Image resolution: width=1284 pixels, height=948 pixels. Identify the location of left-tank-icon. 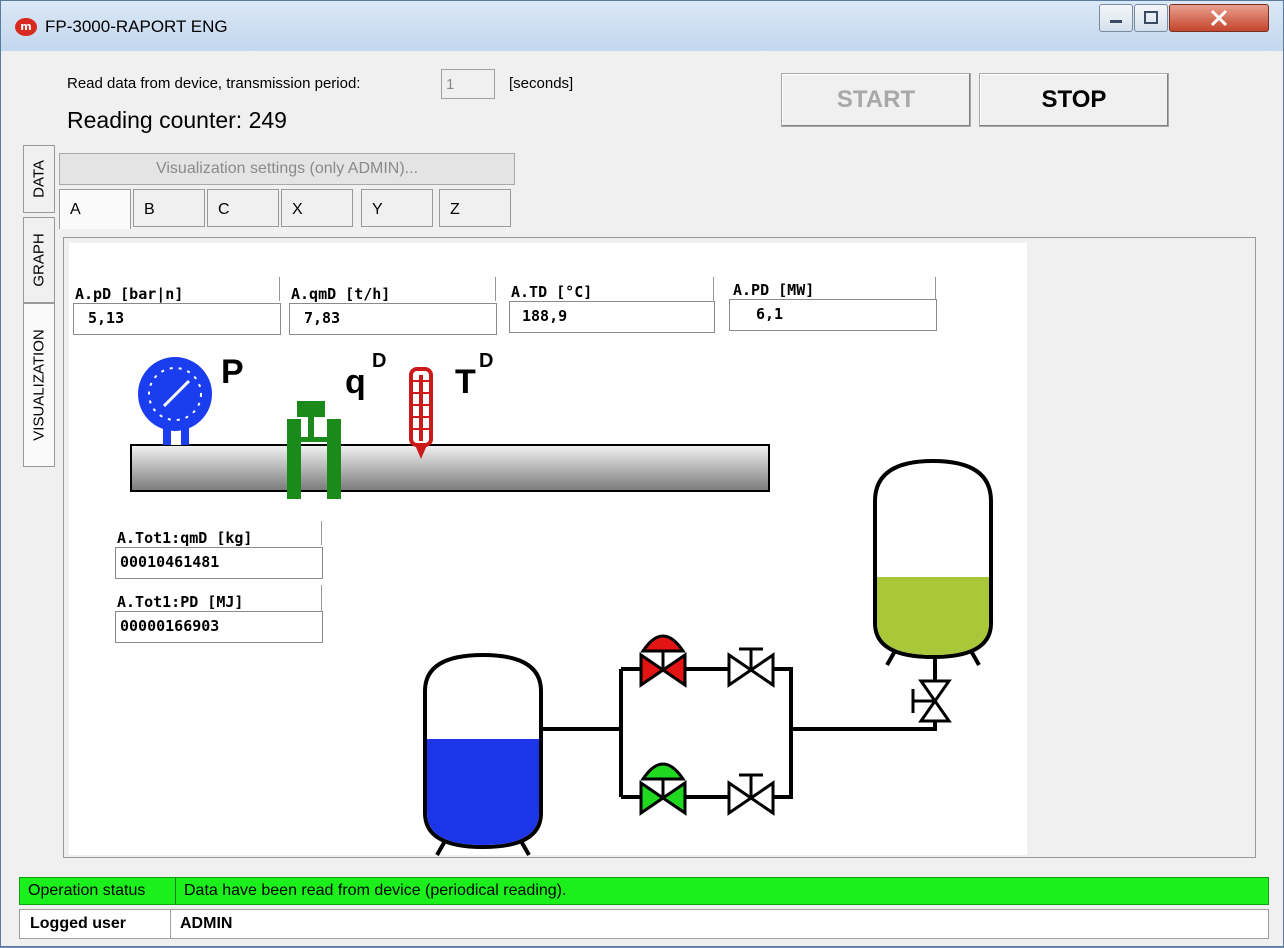
(483, 754).